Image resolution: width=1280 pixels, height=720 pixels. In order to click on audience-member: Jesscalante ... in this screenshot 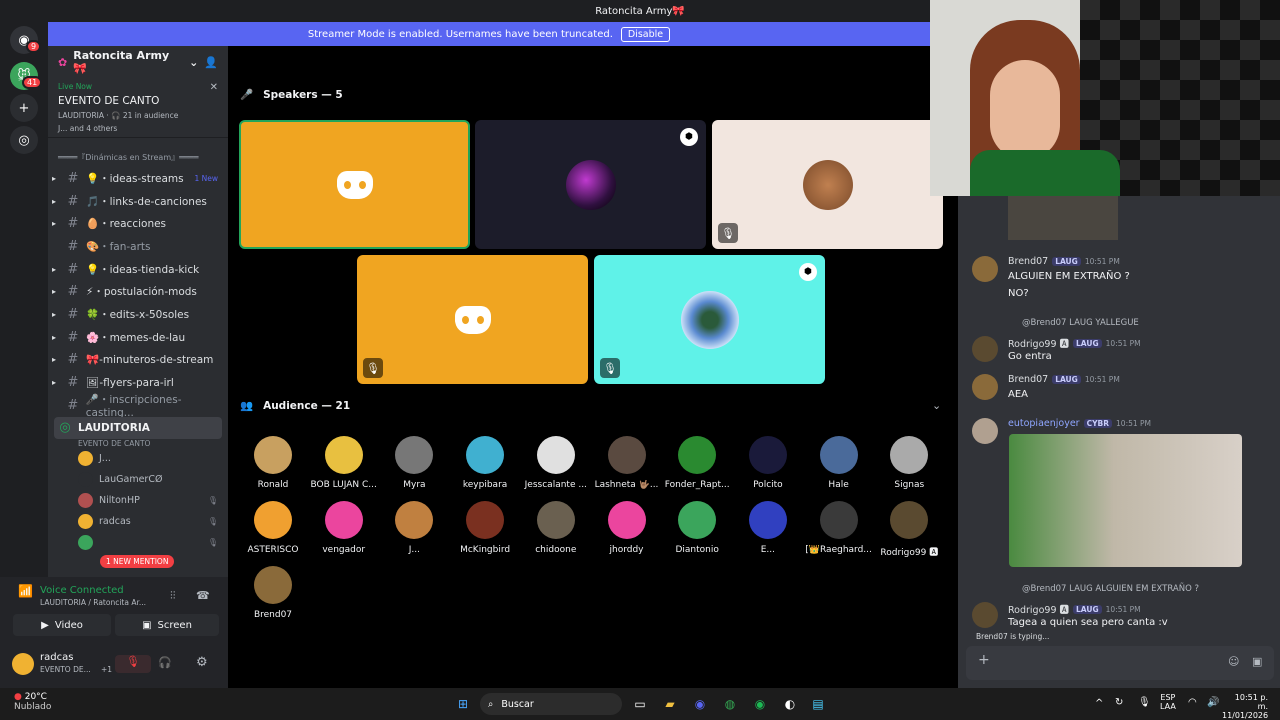, I will do `click(556, 463)`.